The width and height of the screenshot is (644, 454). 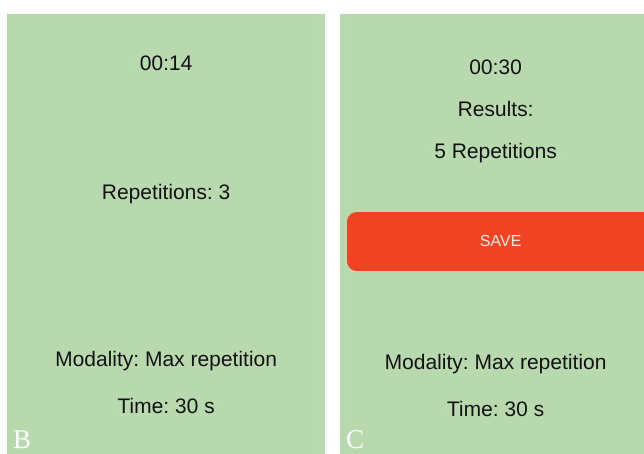 I want to click on panel-label: B, so click(x=22, y=439).